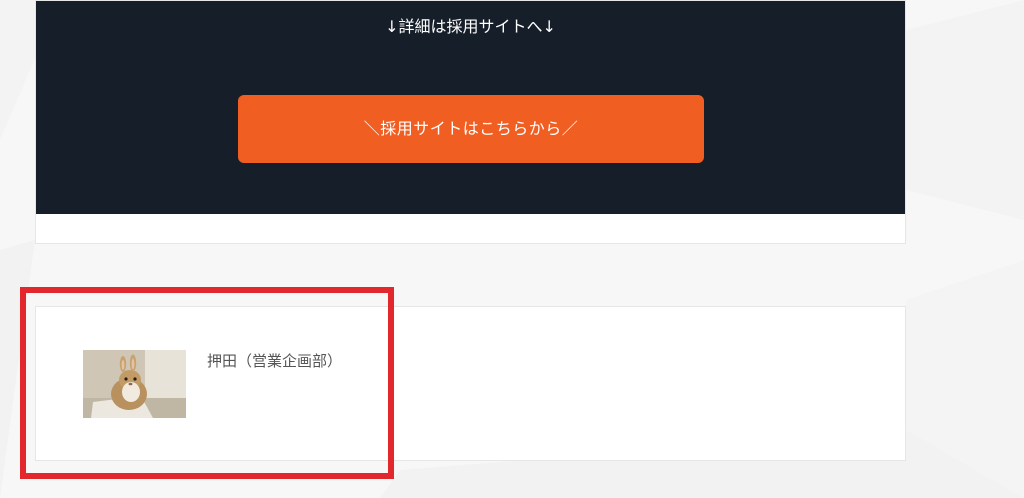  What do you see at coordinates (470, 26) in the screenshot?
I see `recruit-lead-text: ↓詳細は採用サイトへ↓` at bounding box center [470, 26].